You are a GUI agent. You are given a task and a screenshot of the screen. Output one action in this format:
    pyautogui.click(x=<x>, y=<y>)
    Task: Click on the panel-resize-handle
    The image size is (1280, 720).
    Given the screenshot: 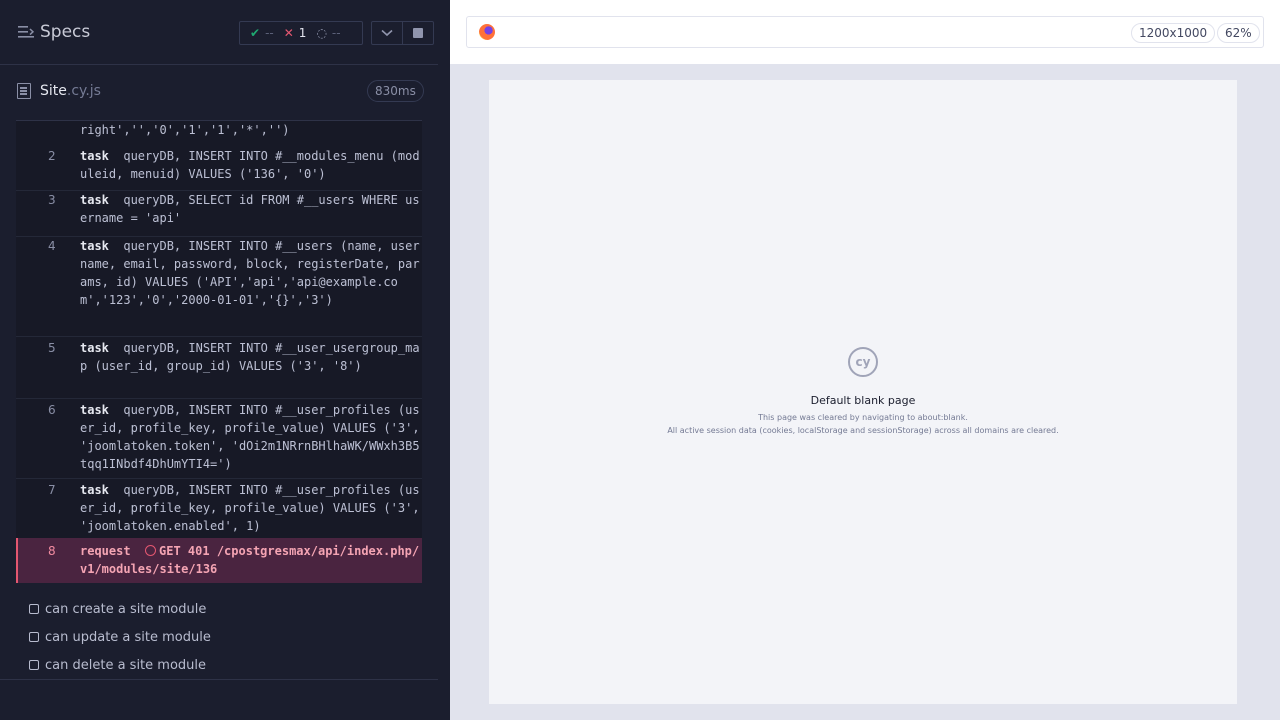 What is the action you would take?
    pyautogui.click(x=444, y=360)
    